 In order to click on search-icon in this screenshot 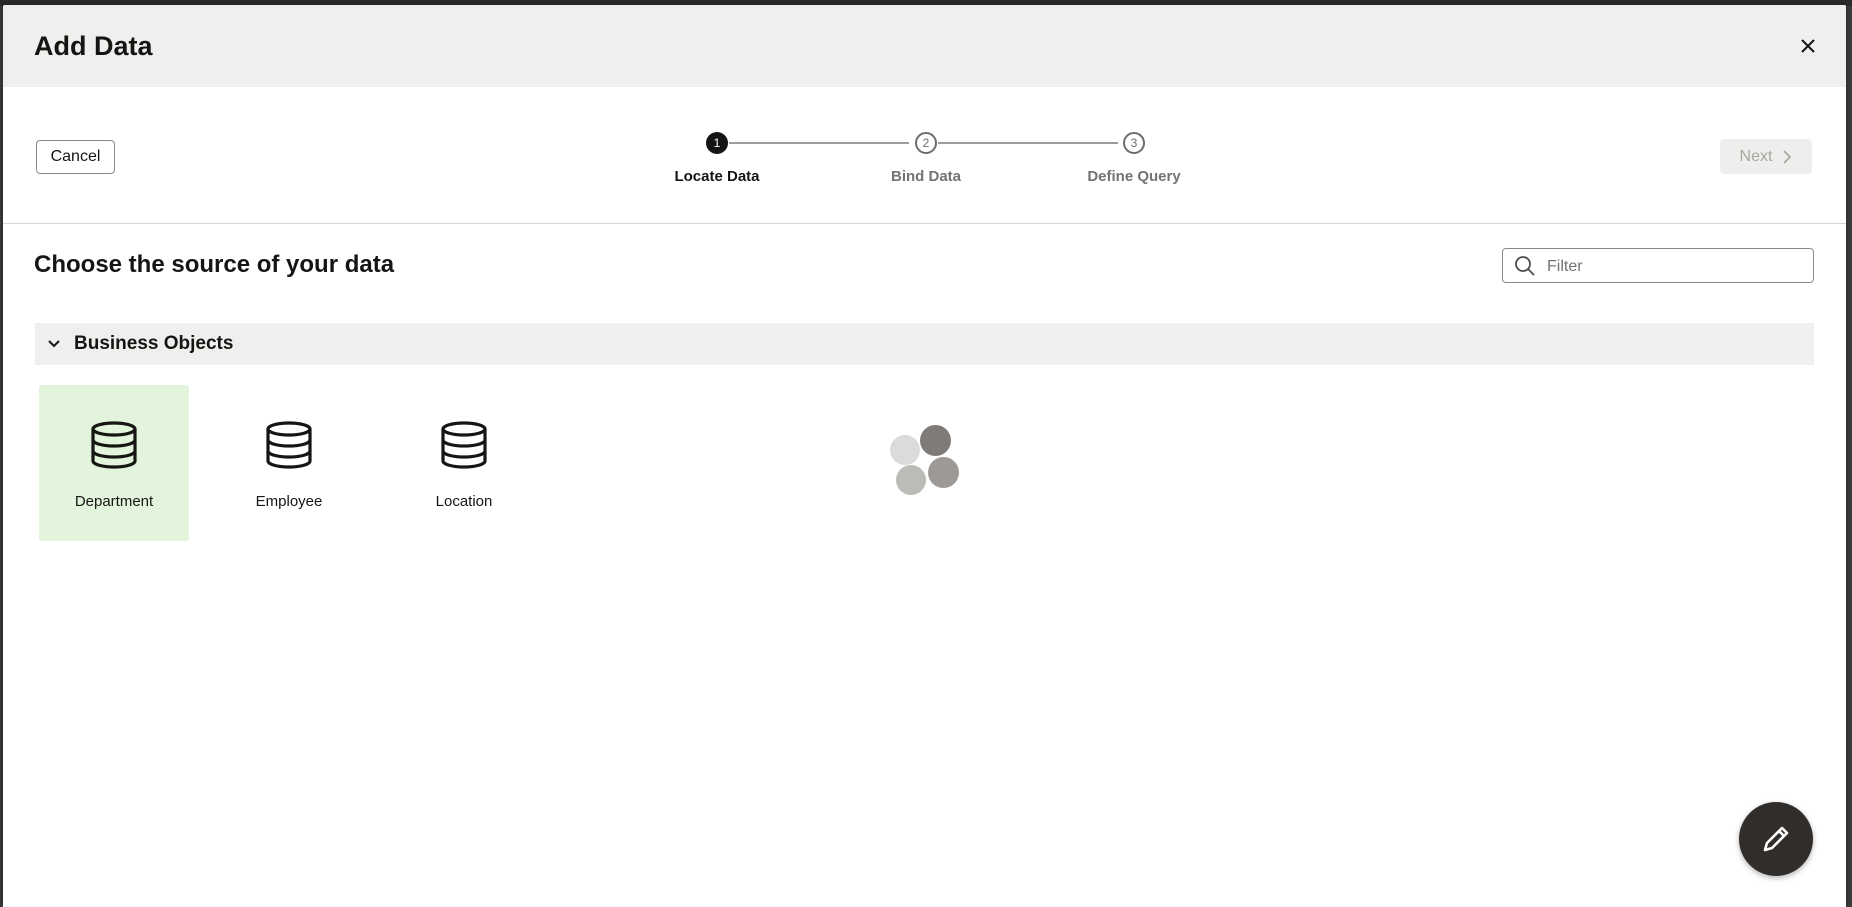, I will do `click(1525, 266)`.